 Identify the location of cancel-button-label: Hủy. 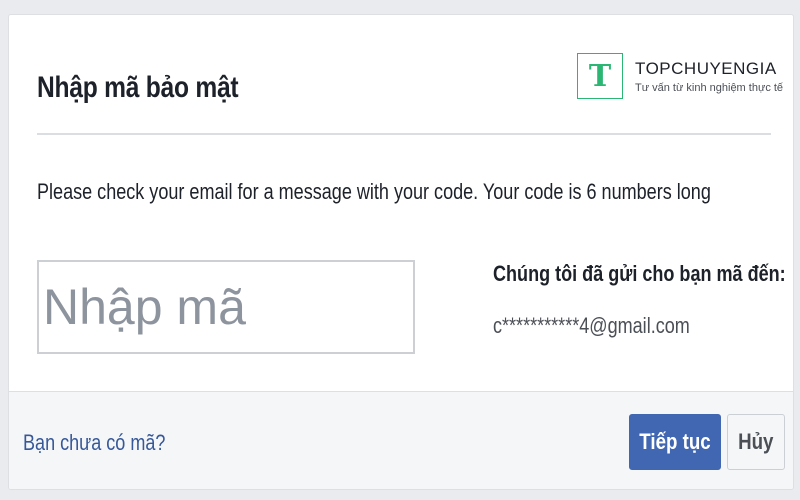
(756, 441).